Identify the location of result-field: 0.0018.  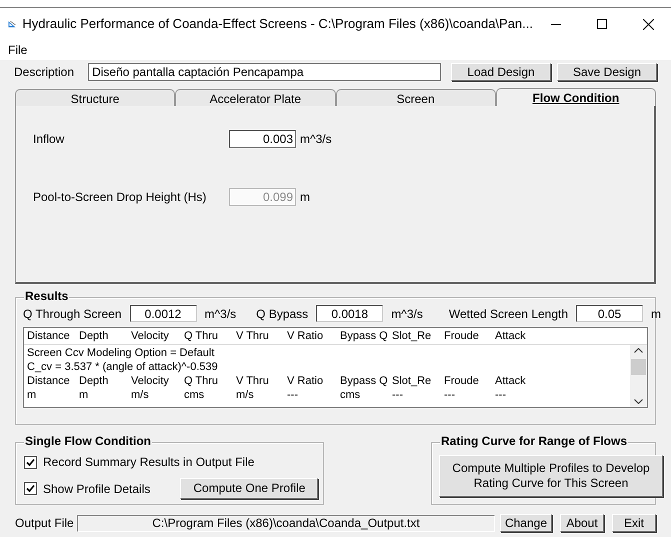
(350, 313).